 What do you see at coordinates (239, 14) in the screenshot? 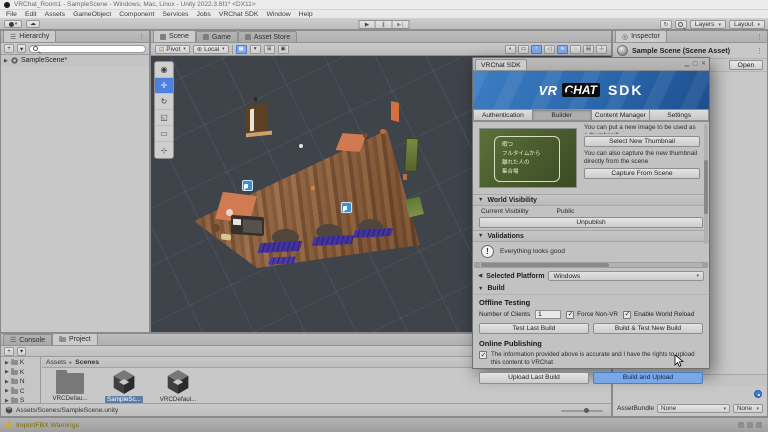
I see `menu-vrchat-sdk: VRChat SDK` at bounding box center [239, 14].